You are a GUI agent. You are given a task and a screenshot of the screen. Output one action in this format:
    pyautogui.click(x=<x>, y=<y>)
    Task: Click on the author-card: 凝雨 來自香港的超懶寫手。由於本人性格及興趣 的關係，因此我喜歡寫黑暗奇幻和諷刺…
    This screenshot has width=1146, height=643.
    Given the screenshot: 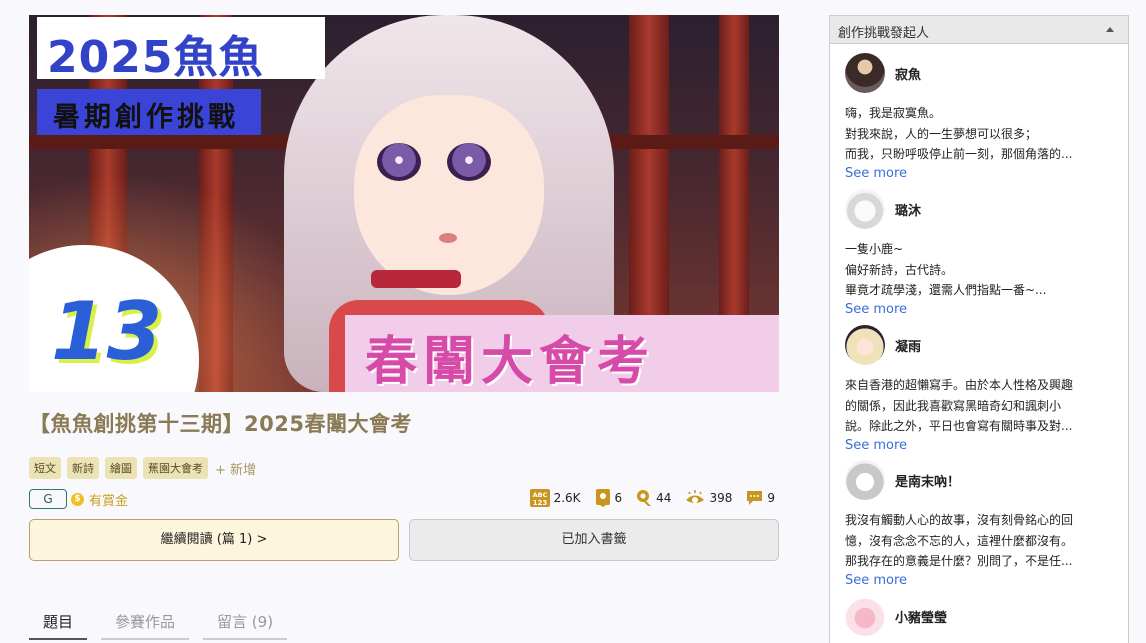 What is the action you would take?
    pyautogui.click(x=980, y=390)
    